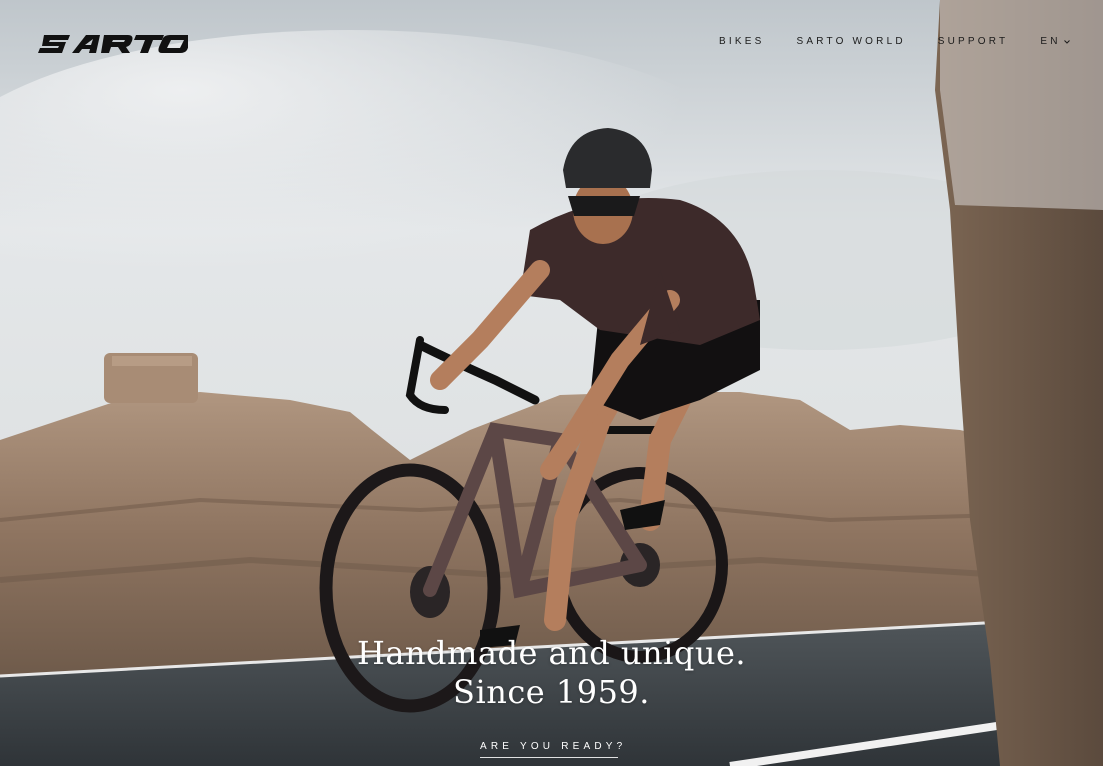 This screenshot has width=1103, height=766. Describe the element at coordinates (850, 41) in the screenshot. I see `nav-item-sarto-world: SARTO WORLD` at that location.